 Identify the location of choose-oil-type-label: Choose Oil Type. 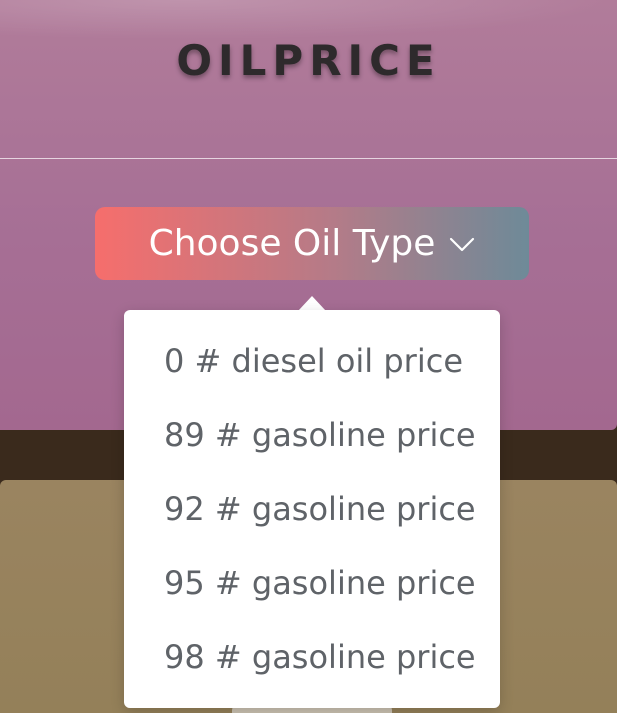
(292, 243).